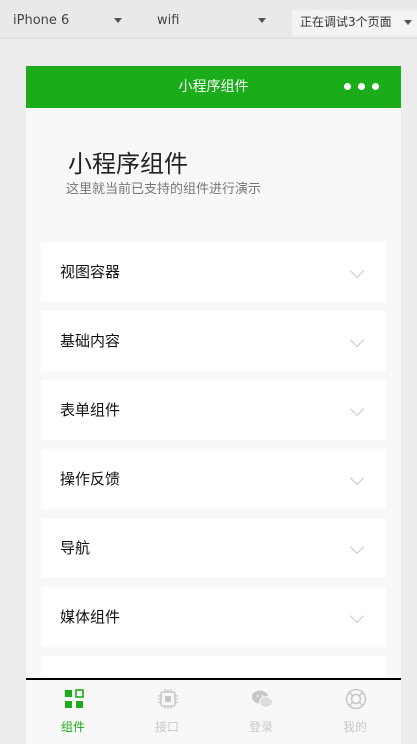 This screenshot has height=744, width=417. What do you see at coordinates (90, 341) in the screenshot?
I see `list-item-label: 基础内容` at bounding box center [90, 341].